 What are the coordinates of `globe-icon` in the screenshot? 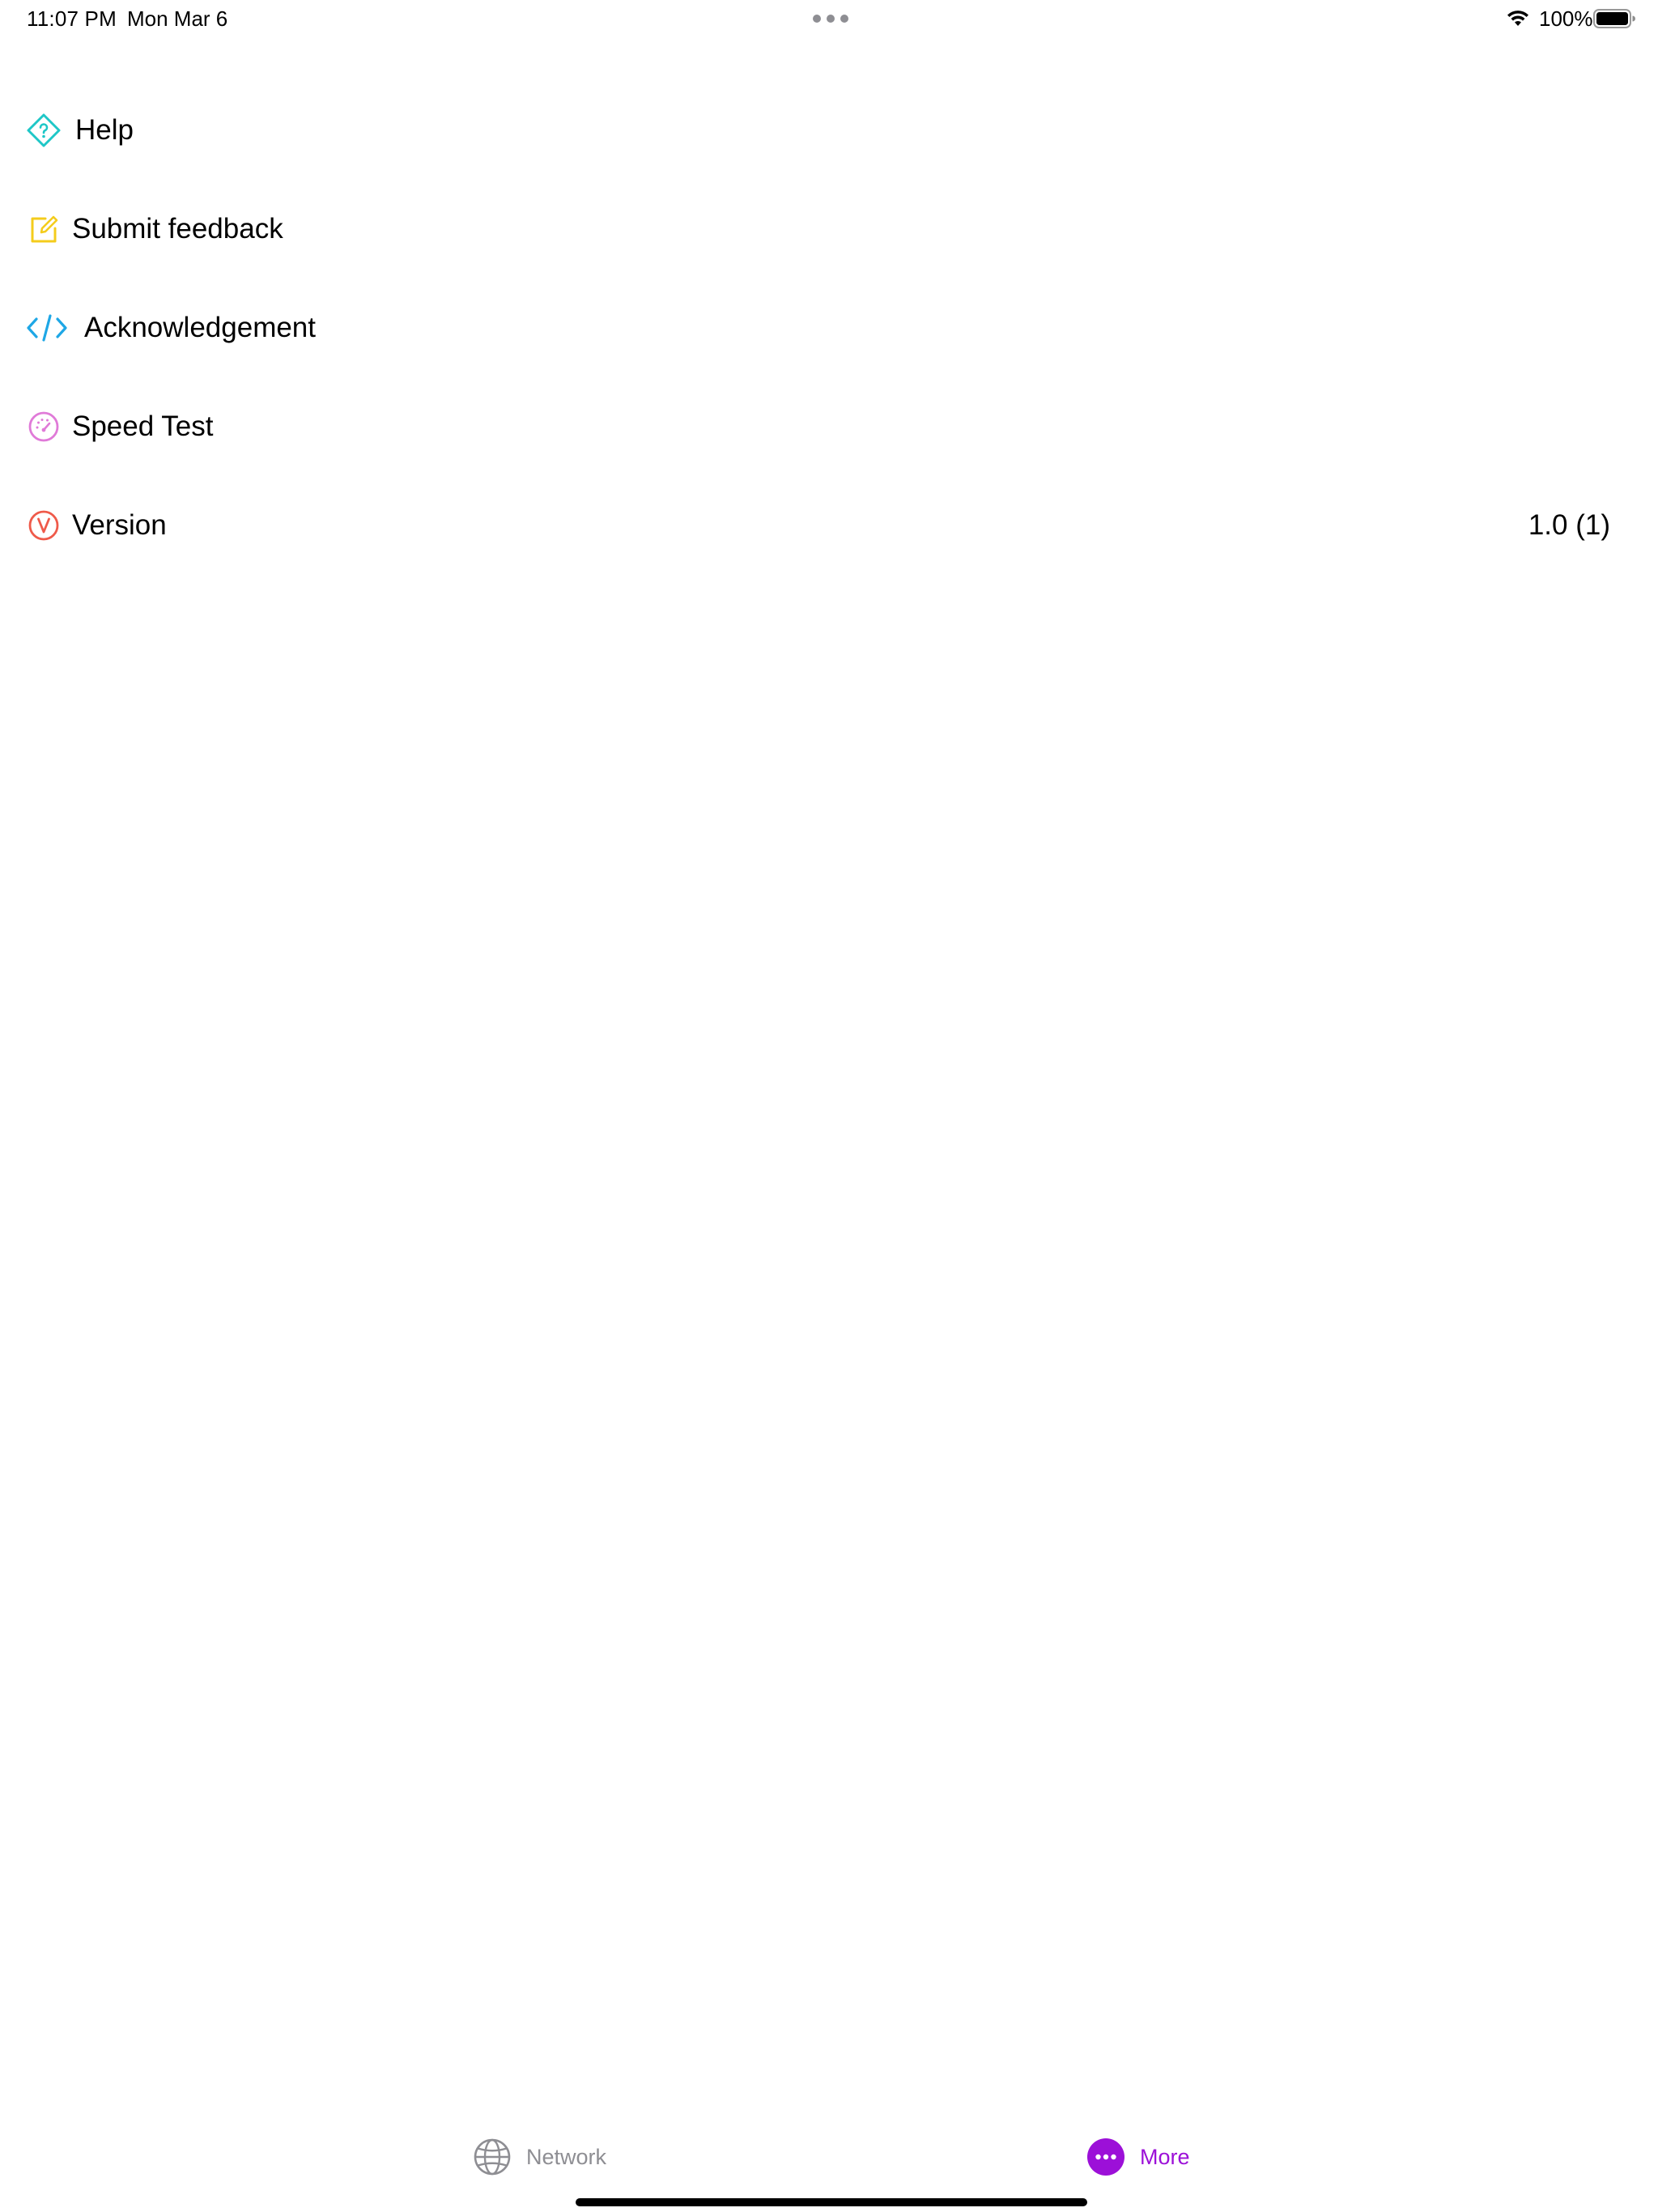 It's located at (492, 2157).